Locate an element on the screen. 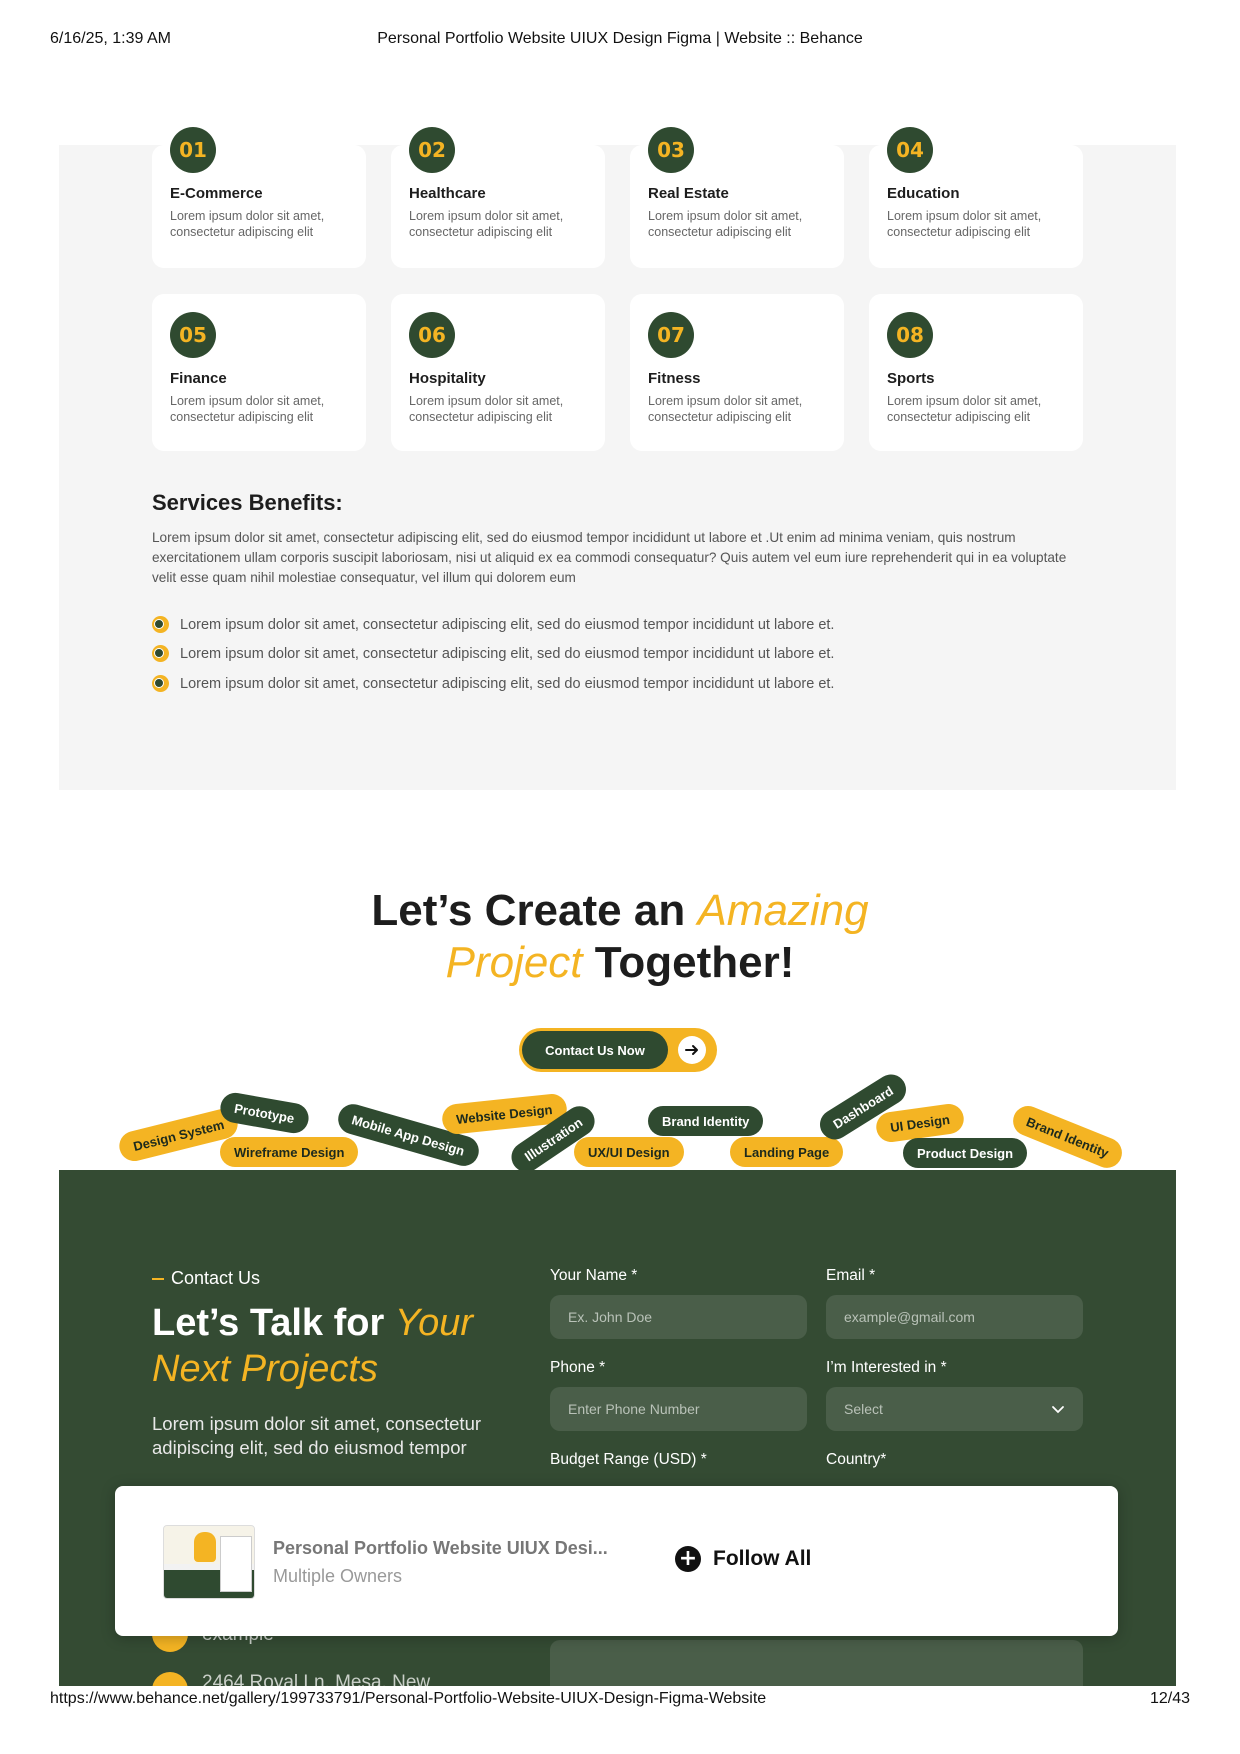 This screenshot has width=1240, height=1754. cta-heading-line-2: Project Together! is located at coordinates (620, 963).